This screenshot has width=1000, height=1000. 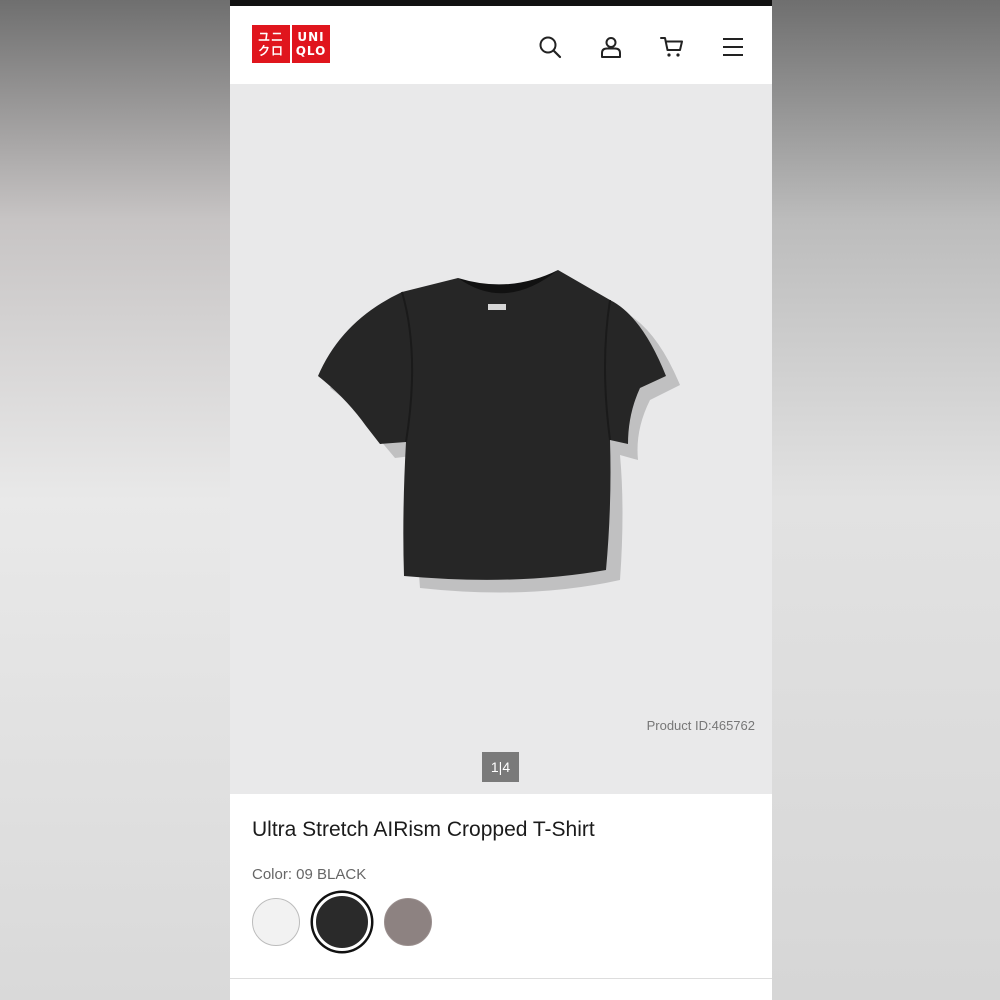 I want to click on product-title: Ultra Stretch AIRism Cropped T-Shirt, so click(x=423, y=829).